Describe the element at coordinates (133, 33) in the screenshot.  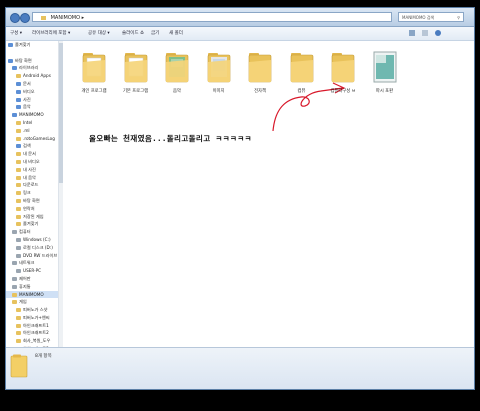
I see `slideshow-button: 슬라이드 쇼` at that location.